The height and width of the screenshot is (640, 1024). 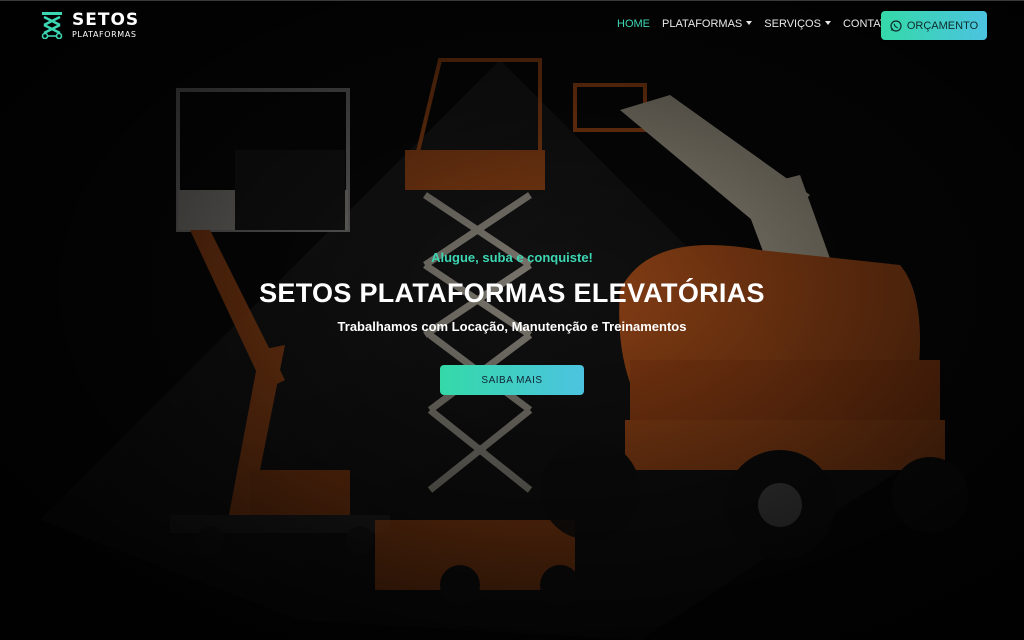 What do you see at coordinates (762, 24) in the screenshot?
I see `main-menu: HOME PLATAFORMAS SERVIÇOS CONTATO` at bounding box center [762, 24].